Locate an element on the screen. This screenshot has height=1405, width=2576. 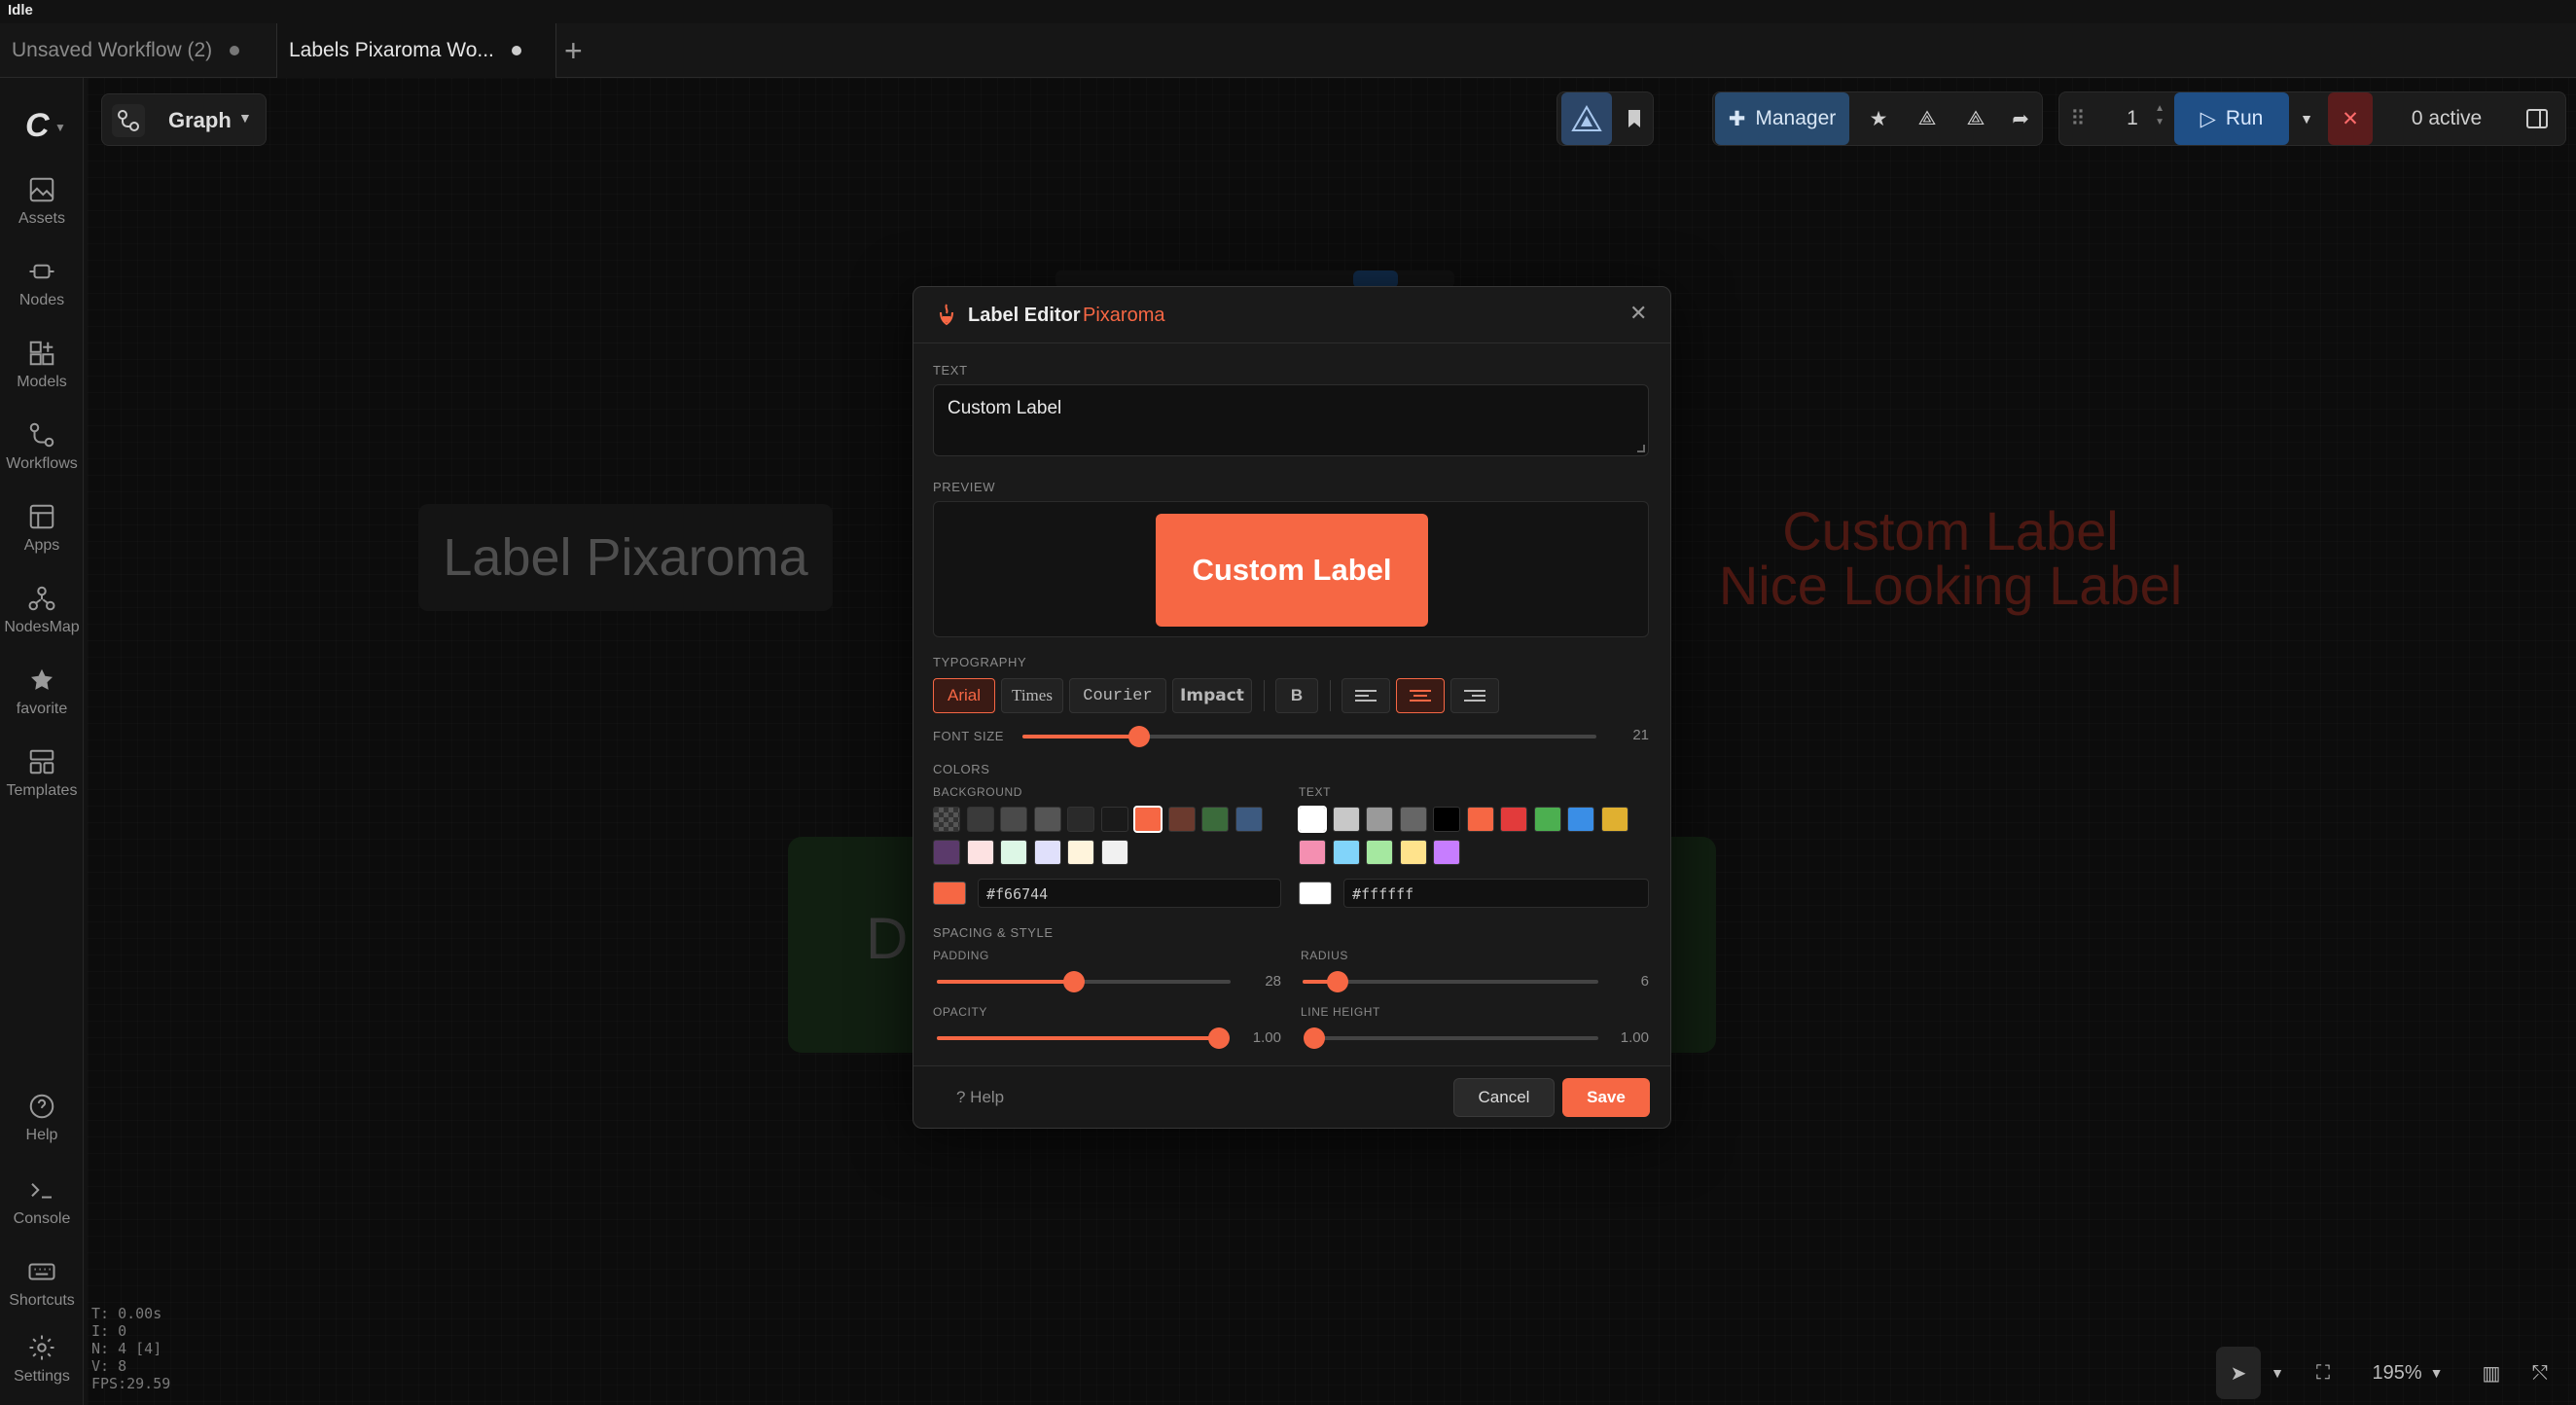
manager-button: ✚ Manager is located at coordinates (1782, 118).